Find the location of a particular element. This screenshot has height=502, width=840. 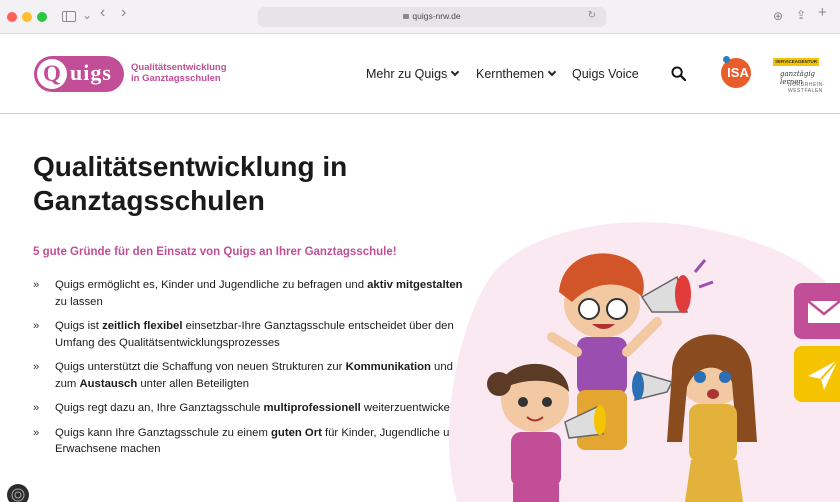

chevron-down-icon: ⌄ is located at coordinates (87, 15).